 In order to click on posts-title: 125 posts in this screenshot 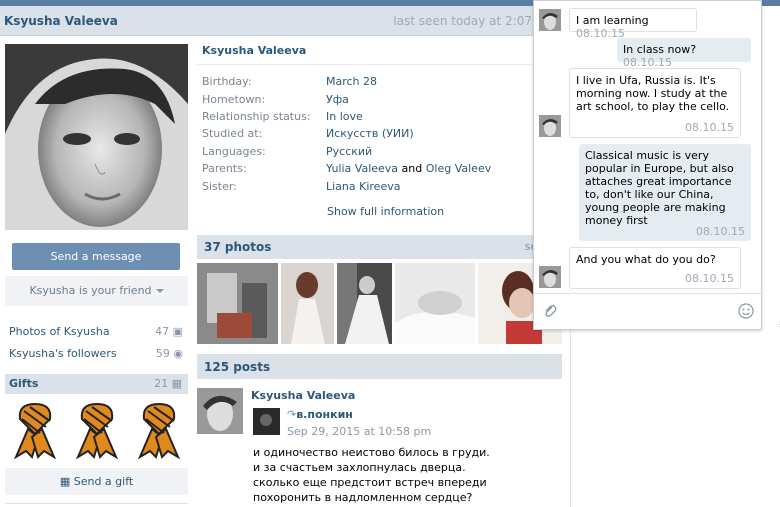, I will do `click(237, 367)`.